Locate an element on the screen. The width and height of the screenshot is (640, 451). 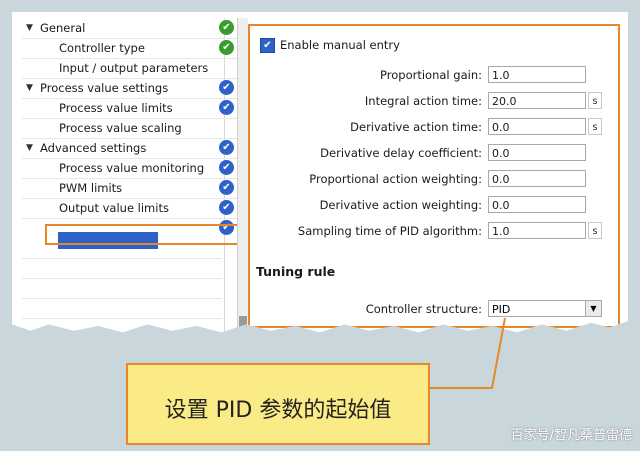
watermark-text: 百家号/智凡桑普雷德 is located at coordinates (571, 435).